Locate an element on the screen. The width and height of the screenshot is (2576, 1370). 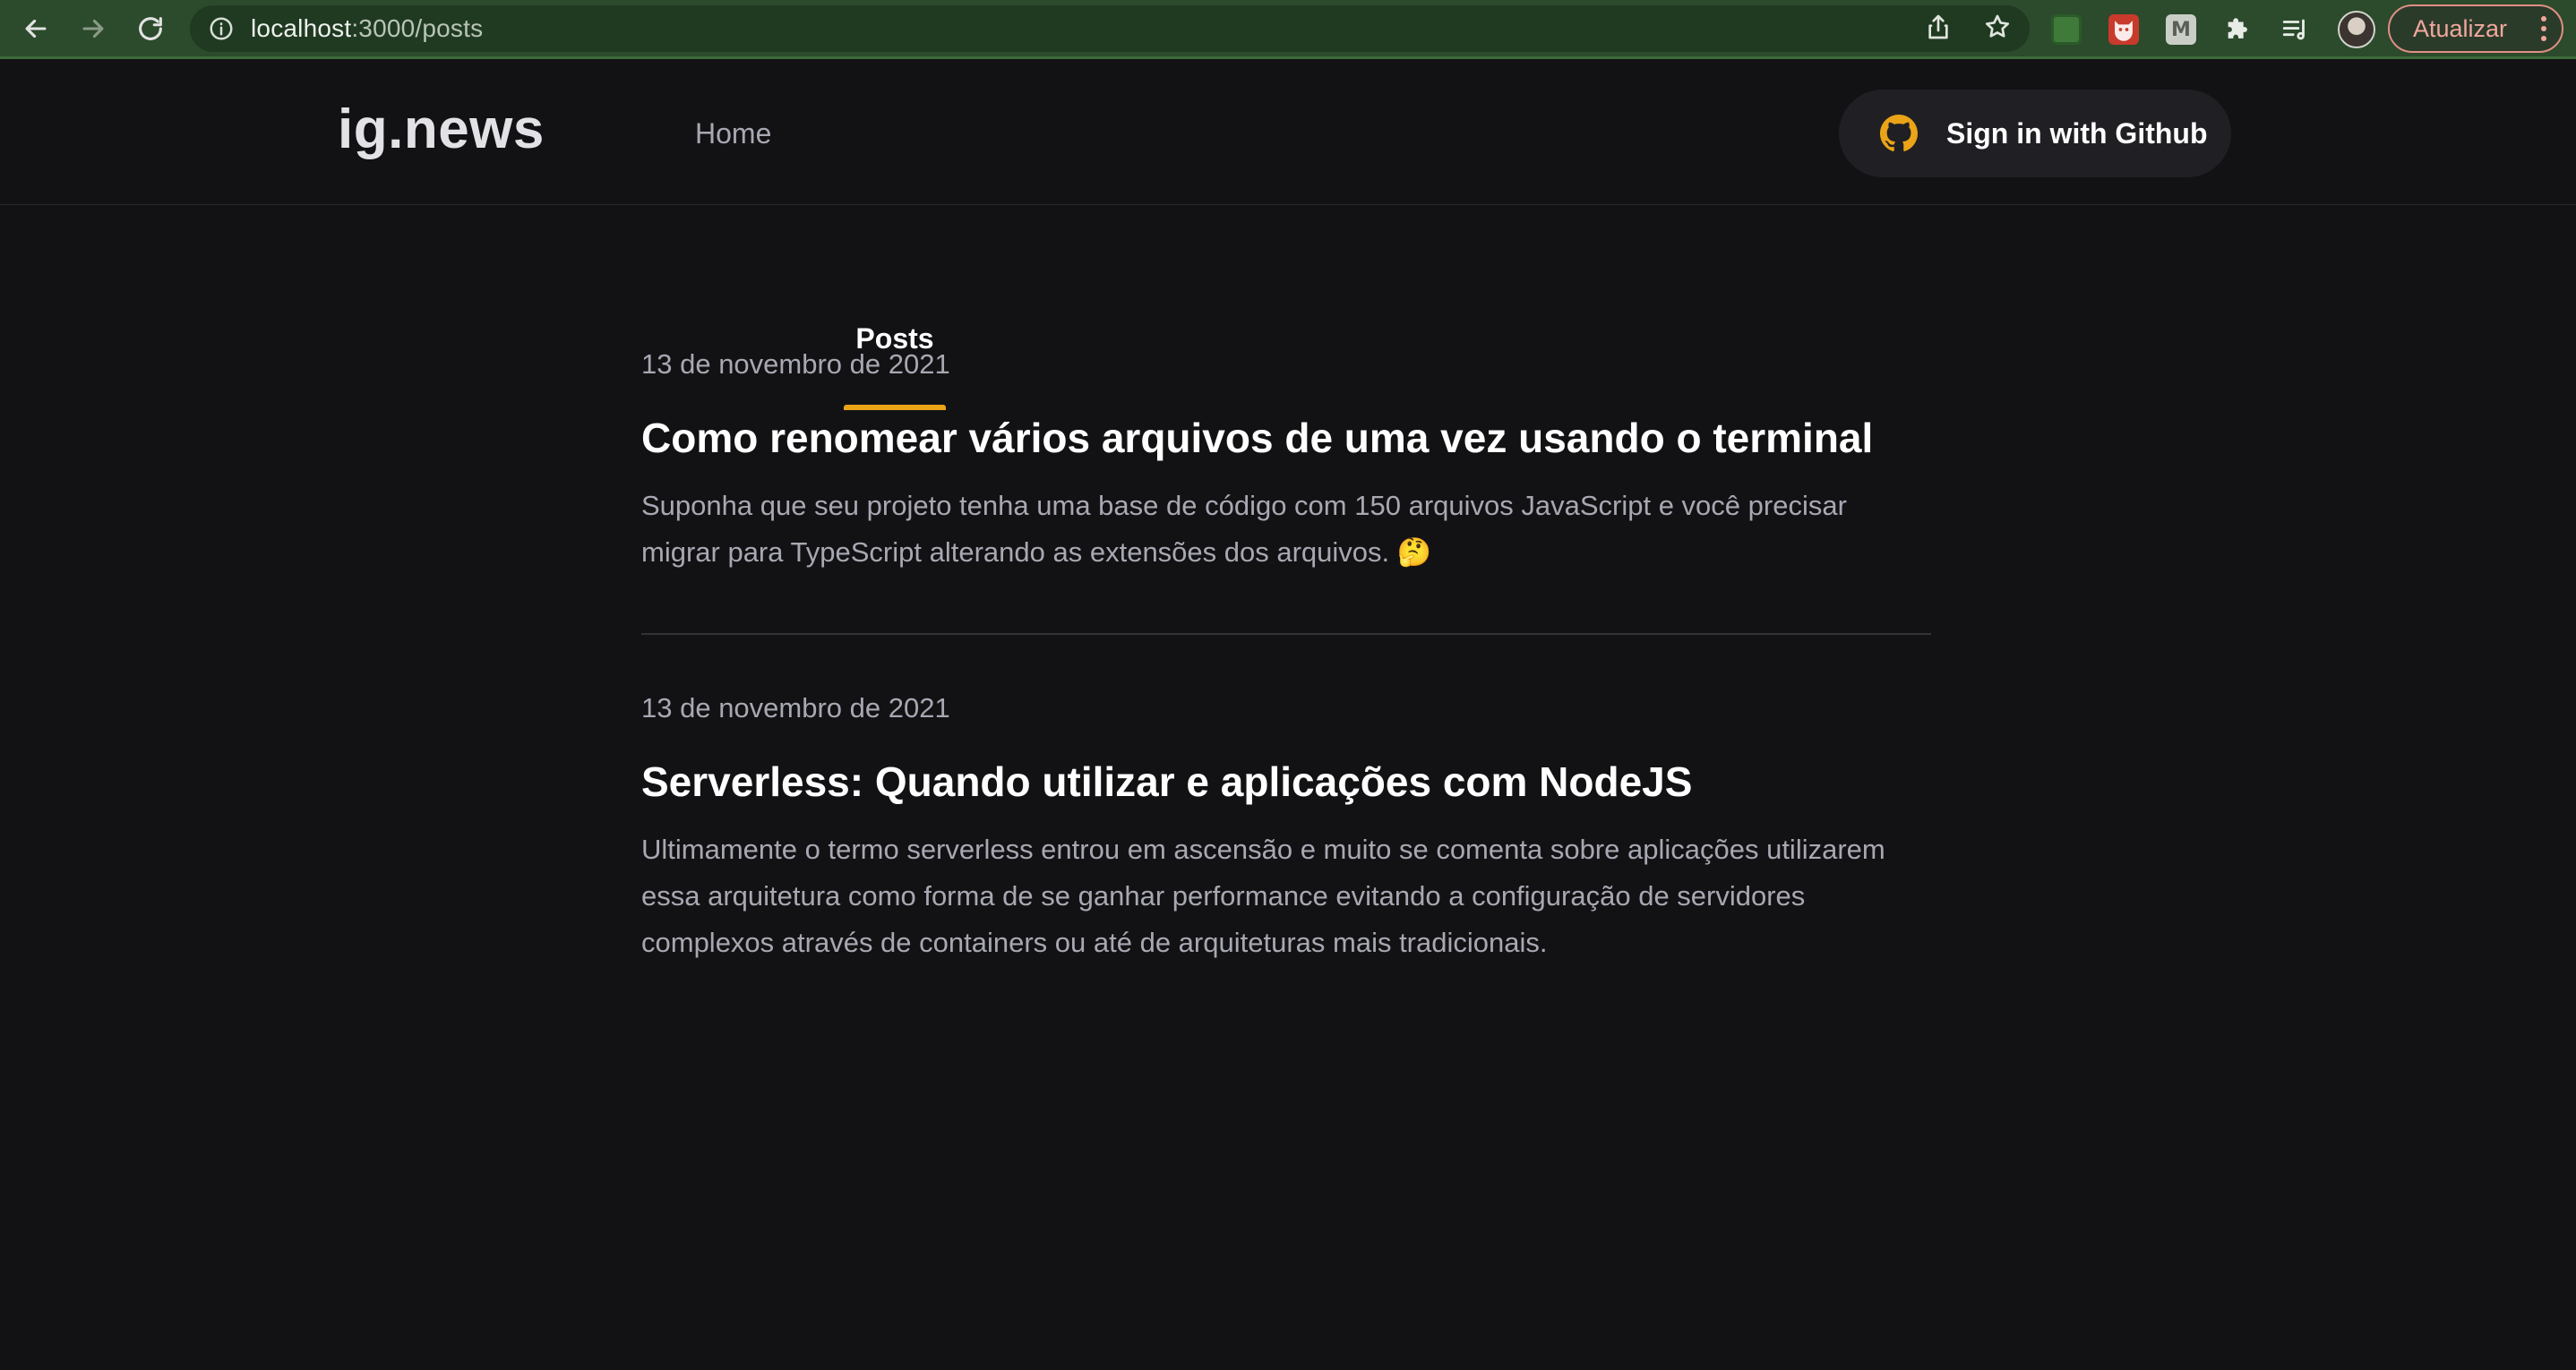
url-text: localhost:3000/posts is located at coordinates (367, 29).